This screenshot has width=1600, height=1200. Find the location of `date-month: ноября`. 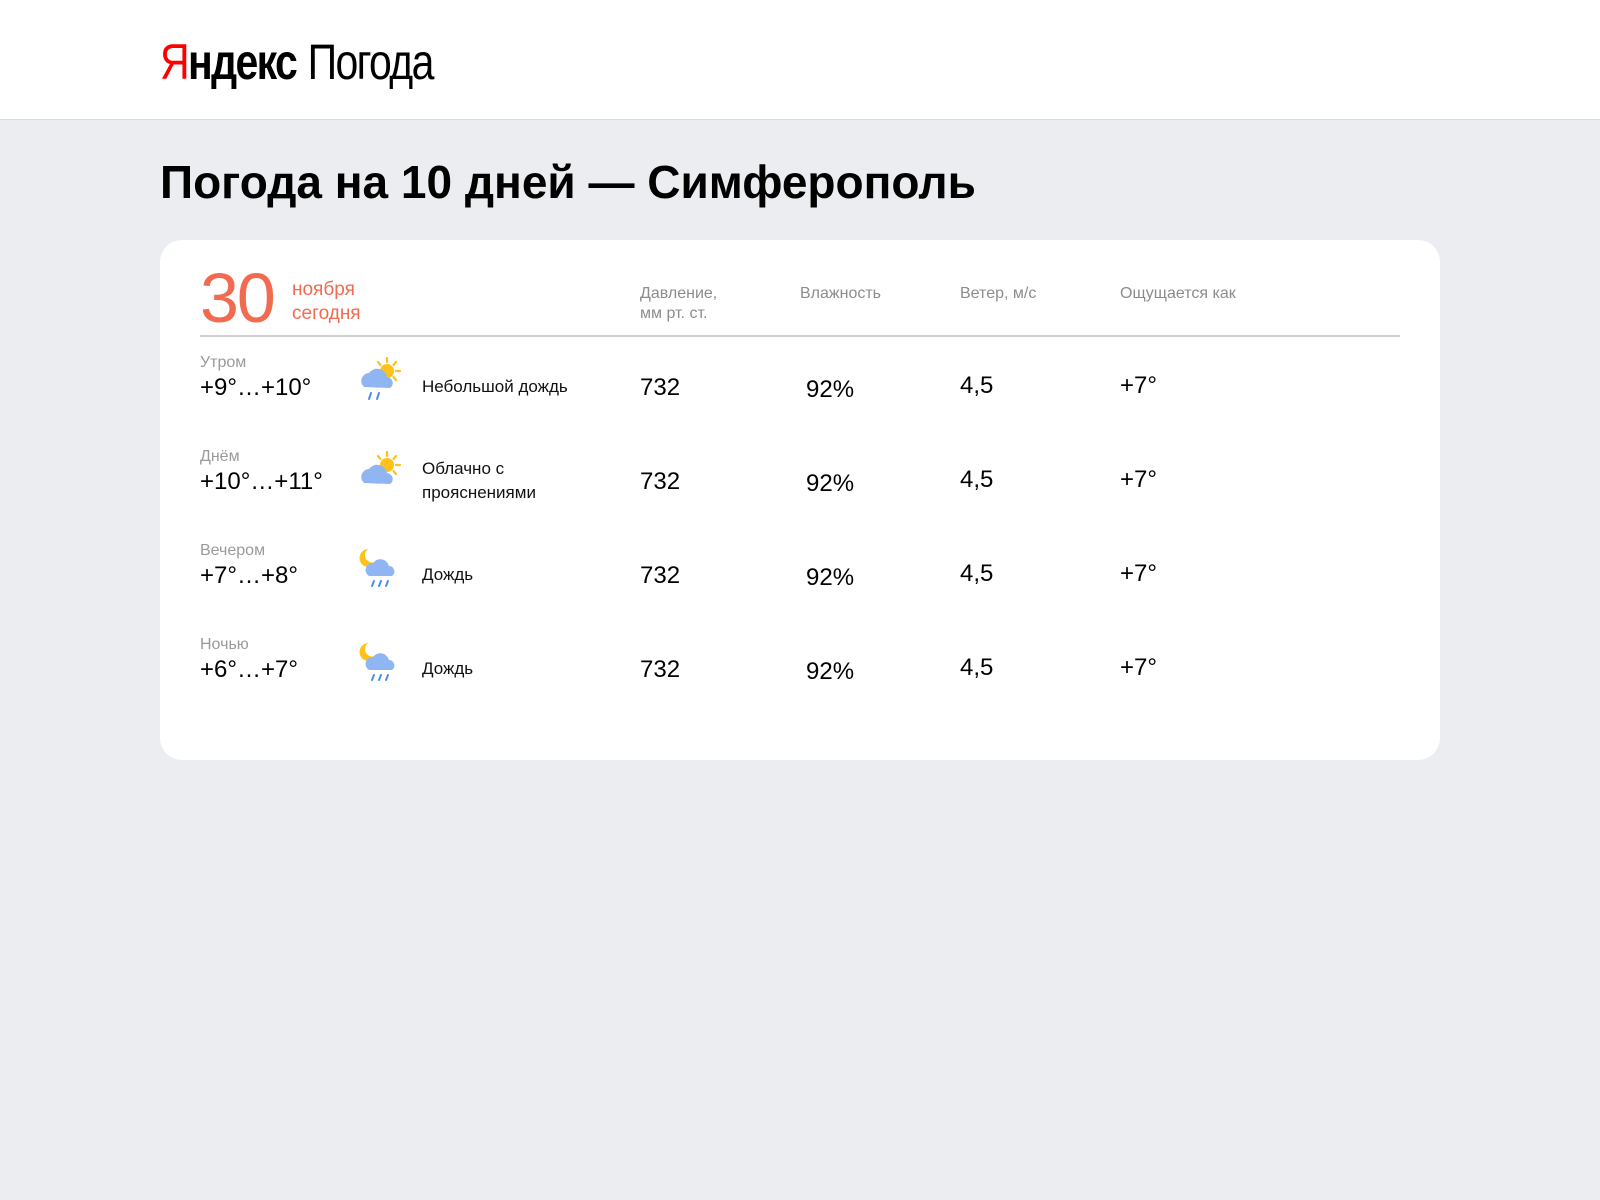

date-month: ноября is located at coordinates (323, 289).